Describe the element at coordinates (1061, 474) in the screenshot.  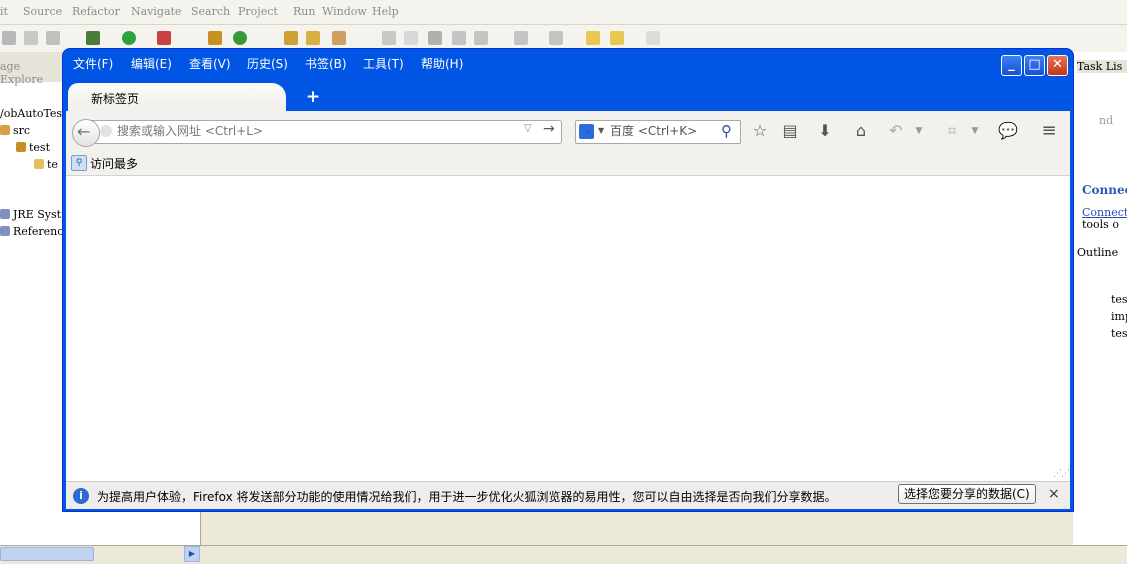
I see `resize-grip-icon: ⋰⋰` at that location.